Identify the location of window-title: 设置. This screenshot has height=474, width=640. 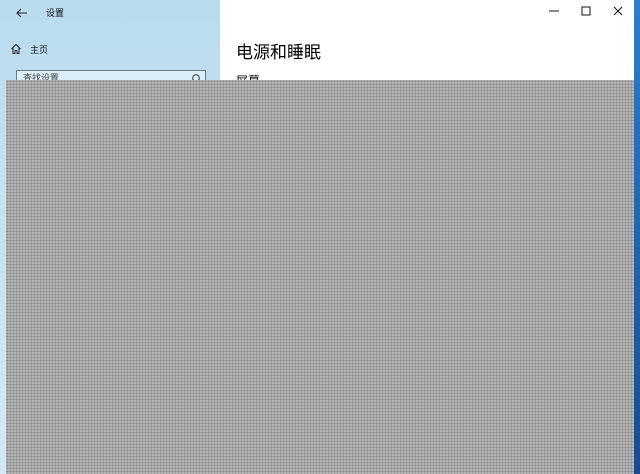
(55, 14).